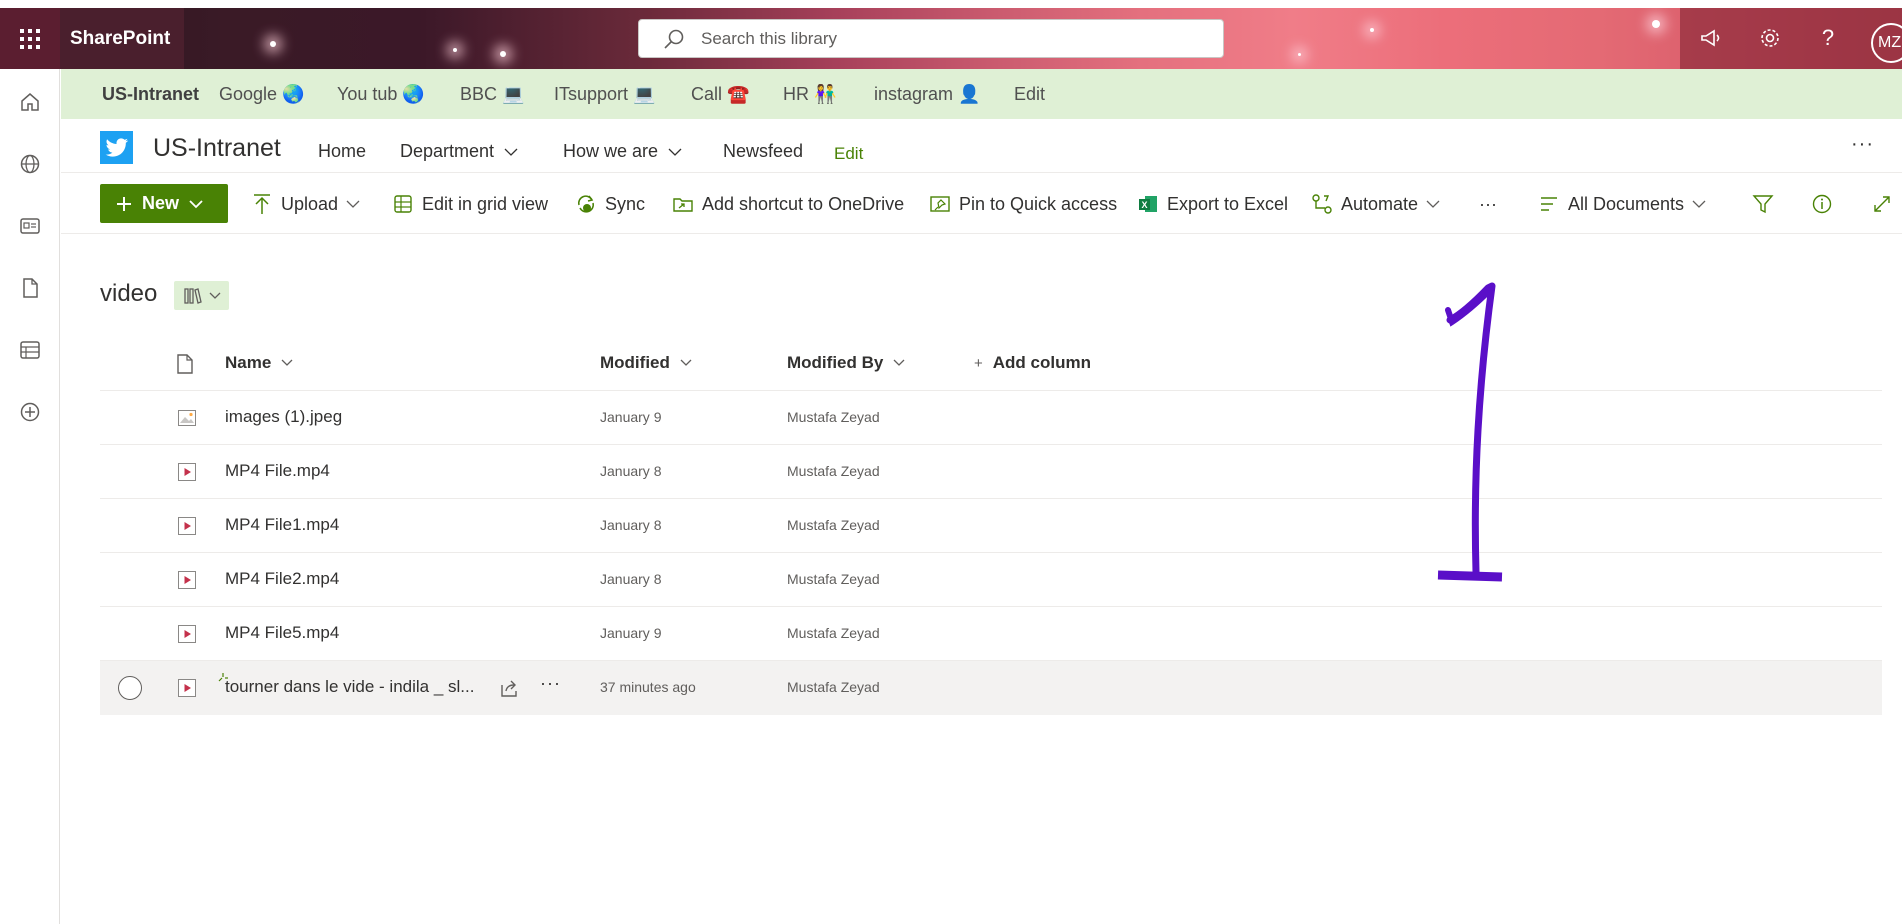  What do you see at coordinates (991, 418) in the screenshot?
I see `table-row: images (1).jpeg January 9 Mustafa Zeyad` at bounding box center [991, 418].